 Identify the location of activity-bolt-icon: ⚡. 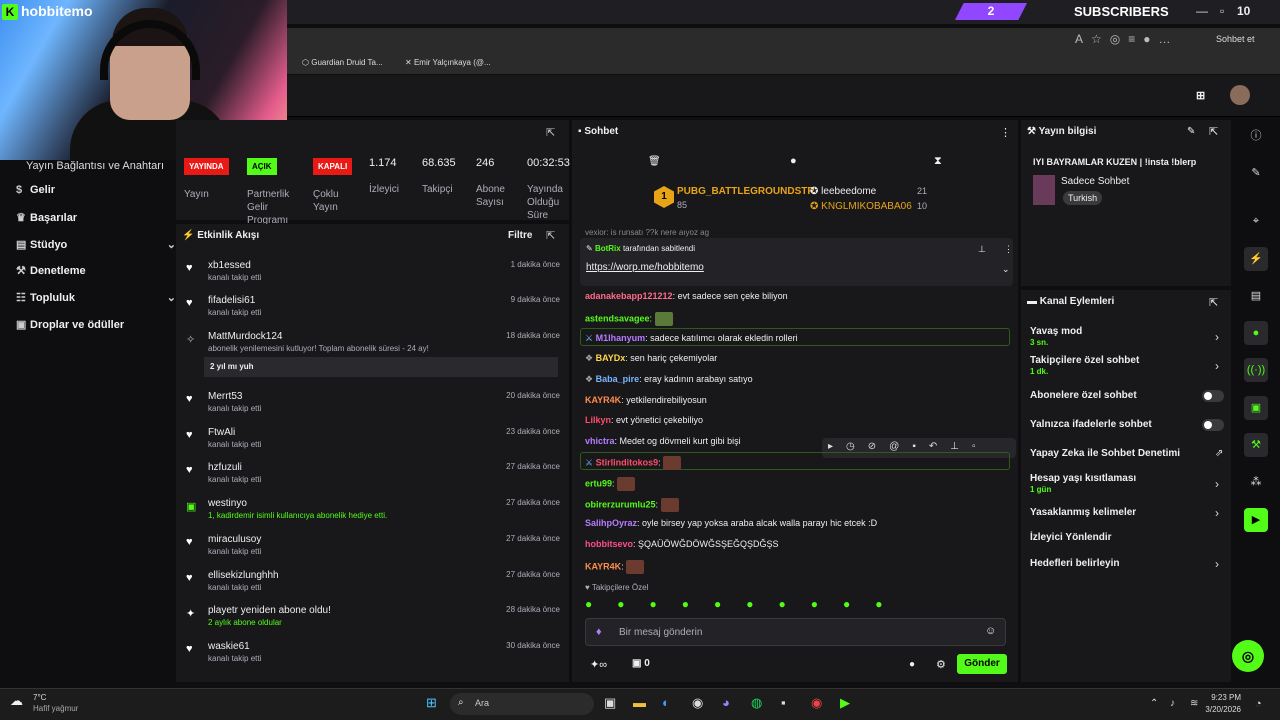
(1256, 259).